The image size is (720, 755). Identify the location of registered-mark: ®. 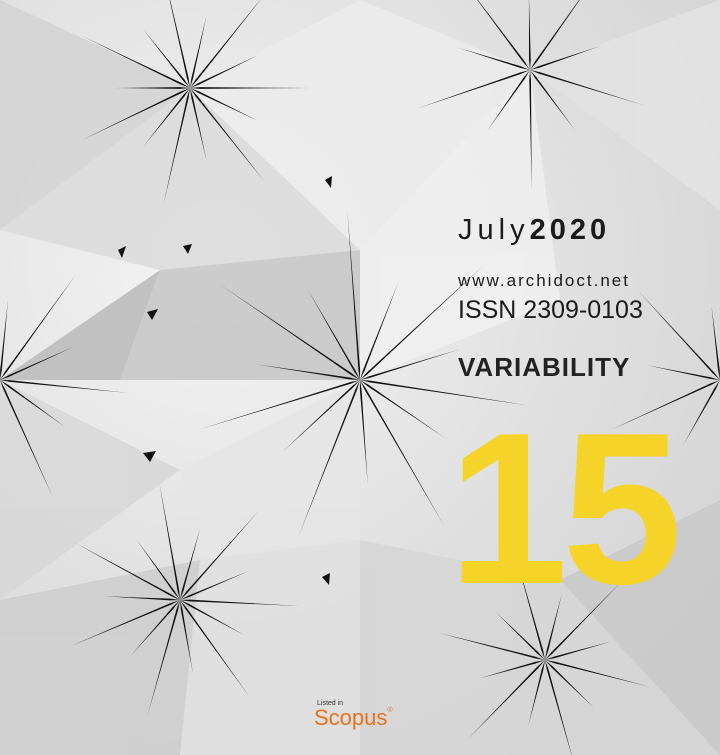
(390, 710).